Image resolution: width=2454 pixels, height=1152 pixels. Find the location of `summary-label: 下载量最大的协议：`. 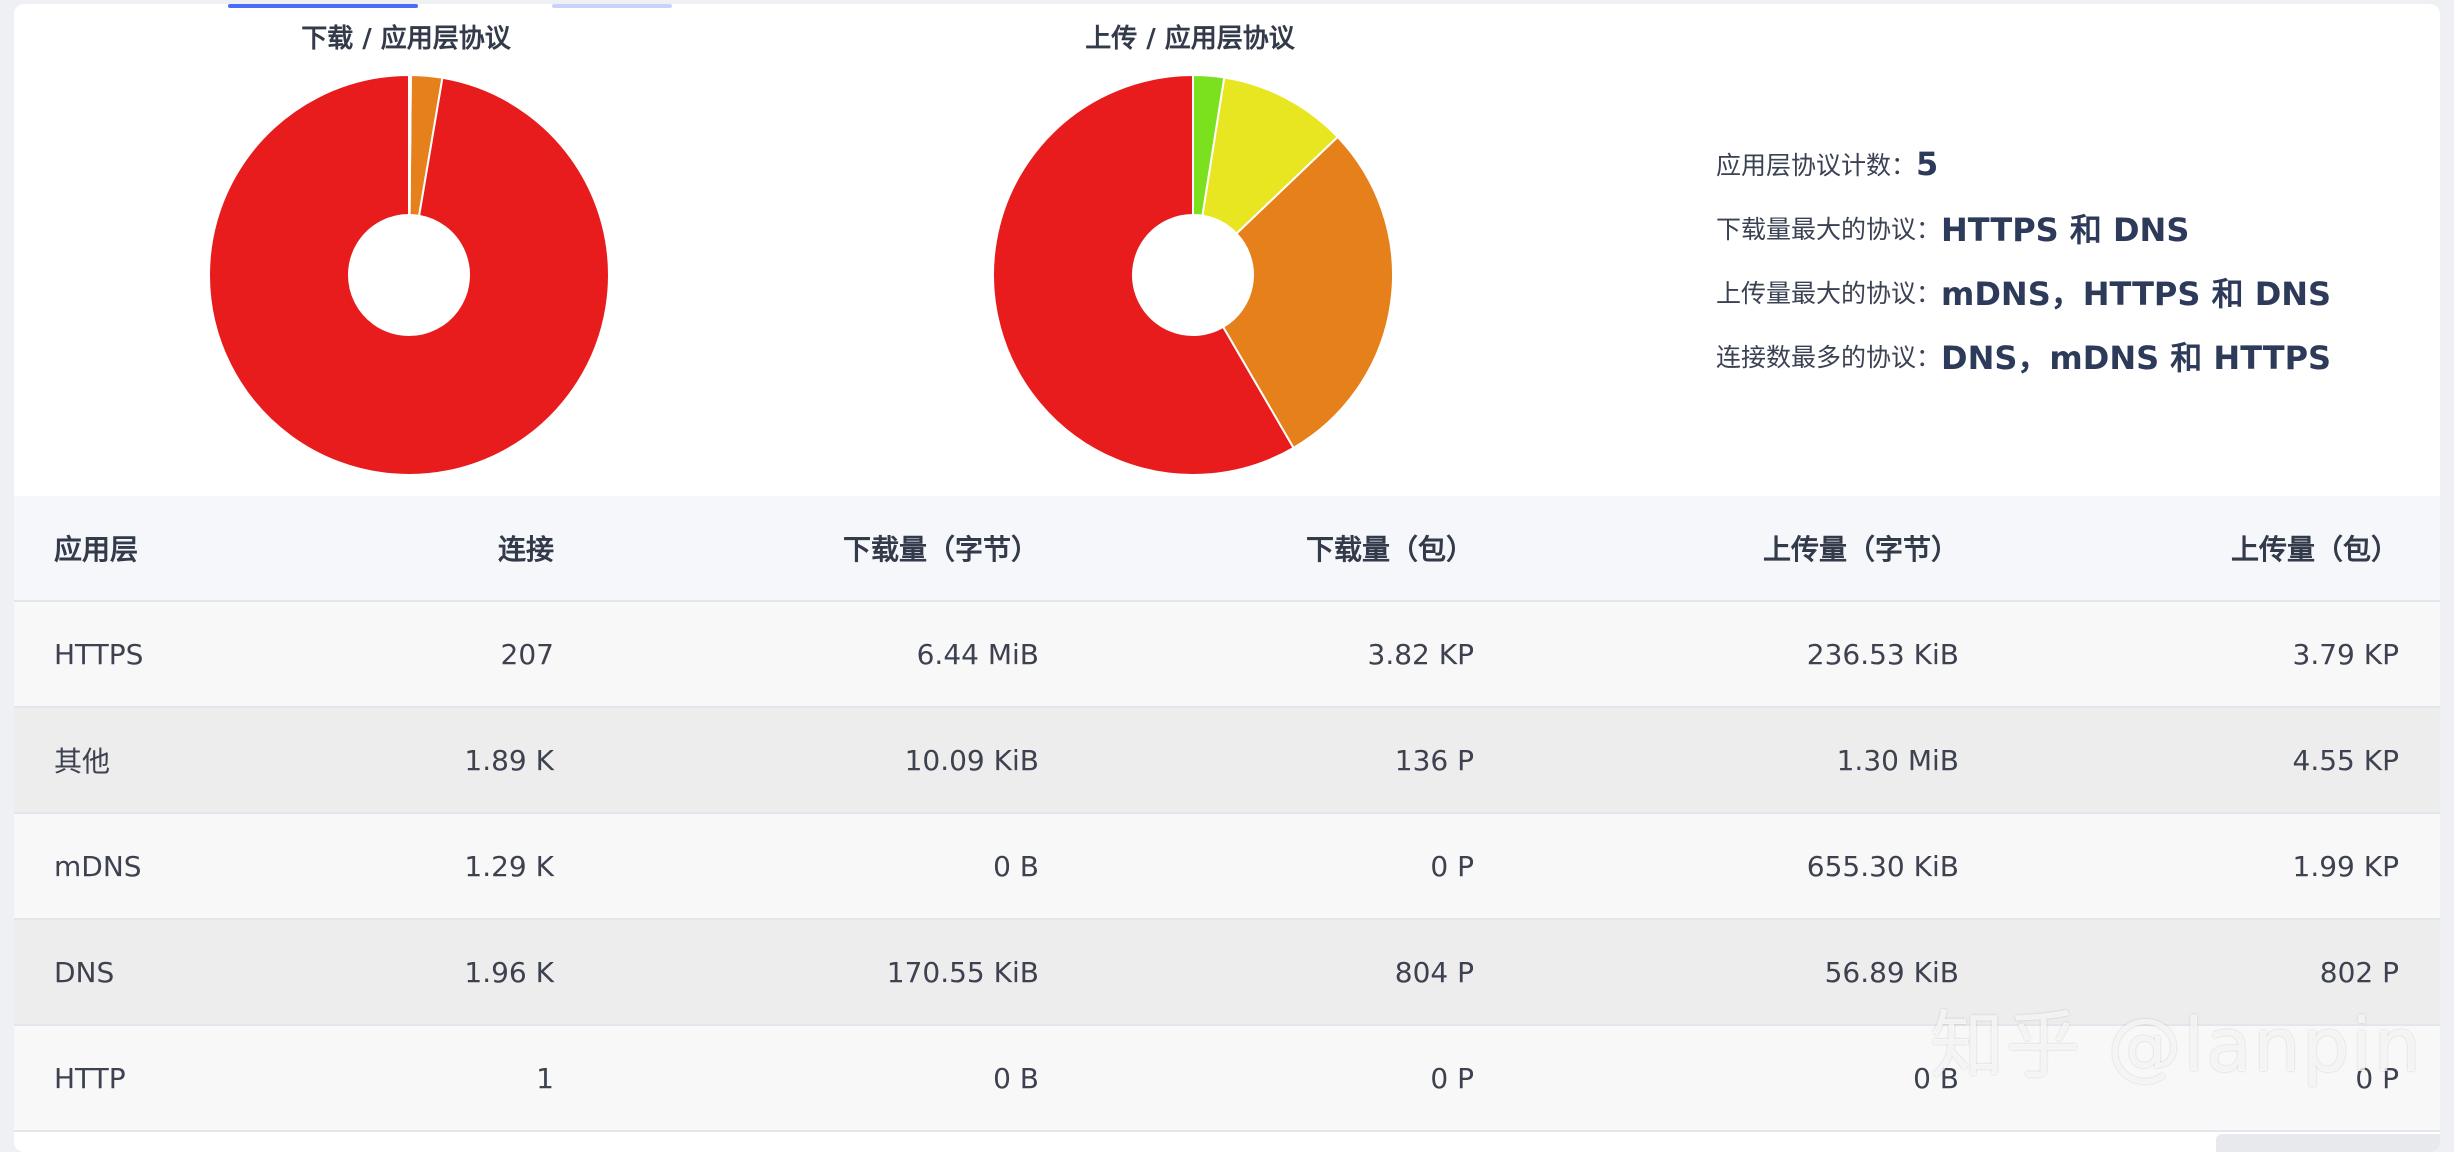

summary-label: 下载量最大的协议： is located at coordinates (1829, 229).